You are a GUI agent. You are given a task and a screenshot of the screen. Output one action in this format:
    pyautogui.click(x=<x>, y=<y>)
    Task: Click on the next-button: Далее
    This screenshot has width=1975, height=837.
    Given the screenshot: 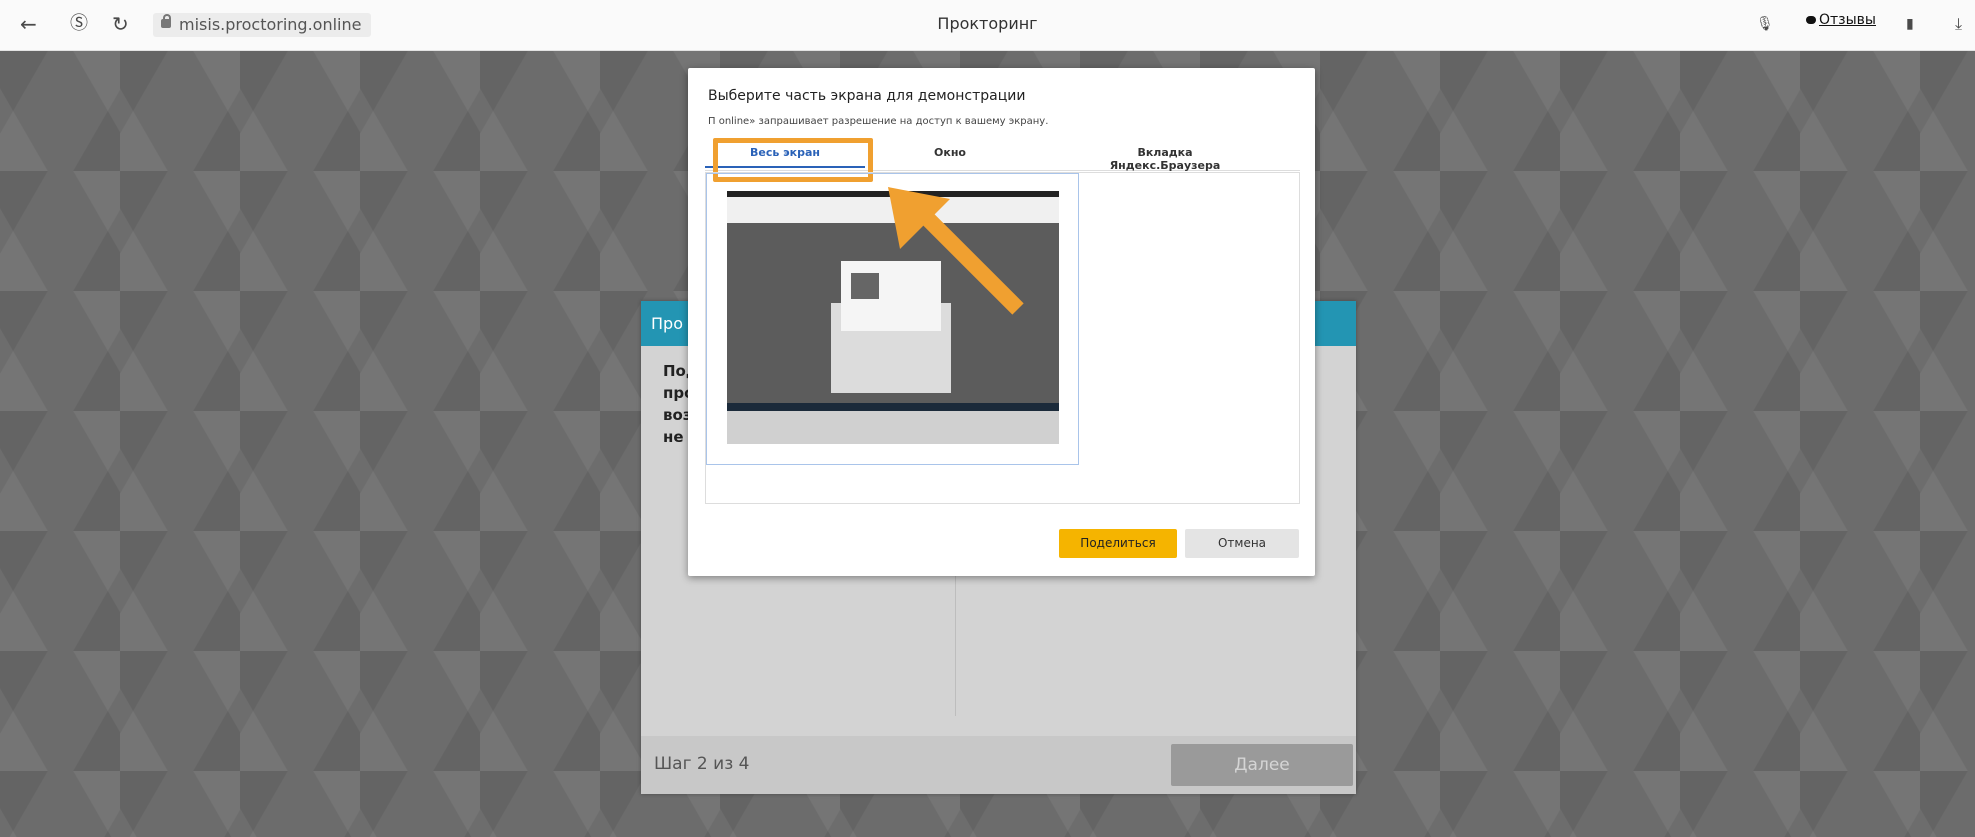 What is the action you would take?
    pyautogui.click(x=1262, y=765)
    